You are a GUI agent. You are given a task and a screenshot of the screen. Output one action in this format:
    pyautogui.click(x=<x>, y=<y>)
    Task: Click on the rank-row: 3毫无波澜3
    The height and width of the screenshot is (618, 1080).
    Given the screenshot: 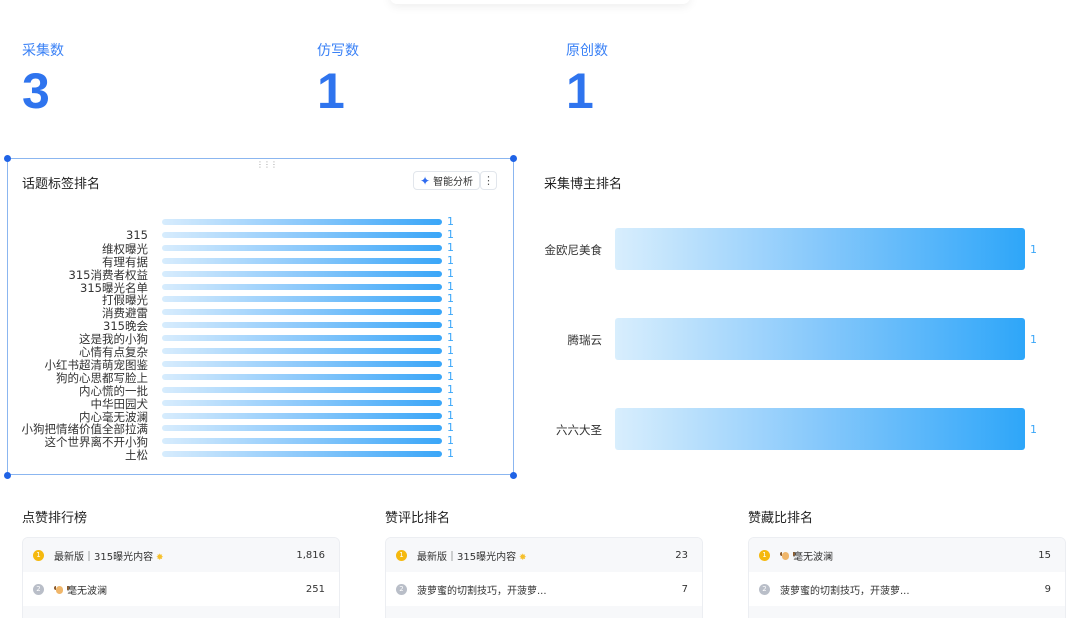 What is the action you would take?
    pyautogui.click(x=544, y=612)
    